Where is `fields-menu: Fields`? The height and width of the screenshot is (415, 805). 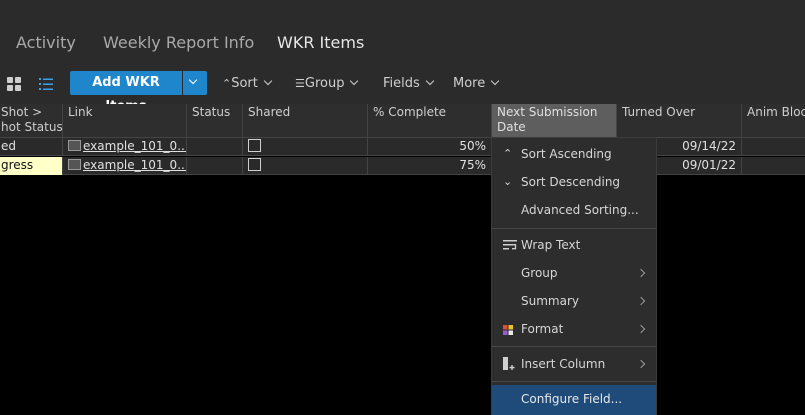 fields-menu: Fields is located at coordinates (409, 83).